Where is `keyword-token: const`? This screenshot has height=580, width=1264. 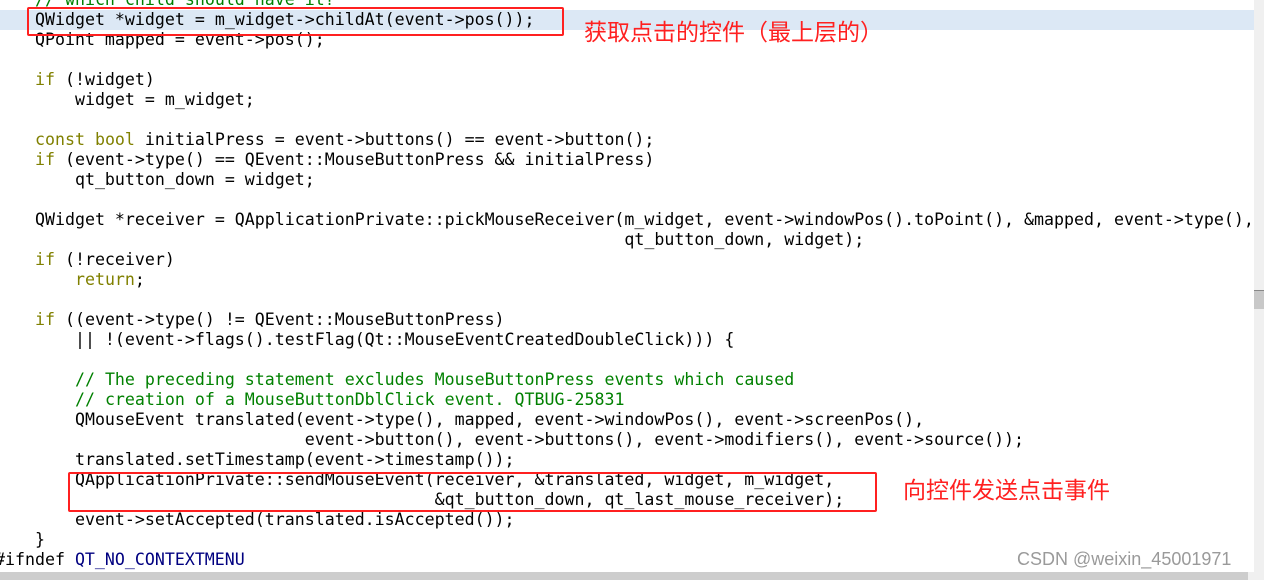 keyword-token: const is located at coordinates (60, 139).